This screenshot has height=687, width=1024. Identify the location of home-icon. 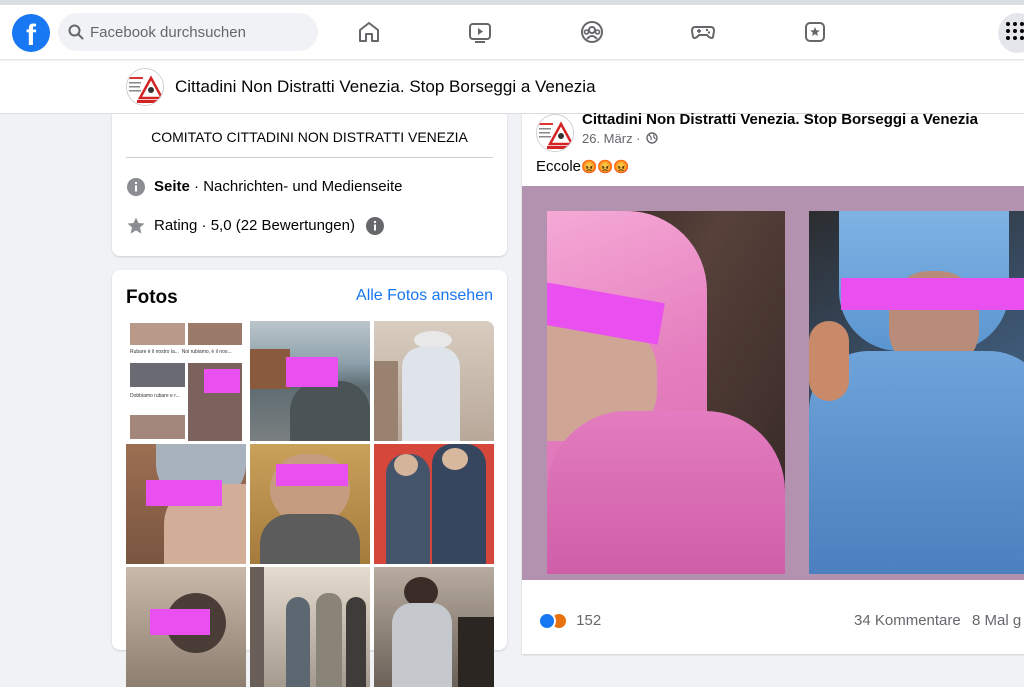
(369, 32).